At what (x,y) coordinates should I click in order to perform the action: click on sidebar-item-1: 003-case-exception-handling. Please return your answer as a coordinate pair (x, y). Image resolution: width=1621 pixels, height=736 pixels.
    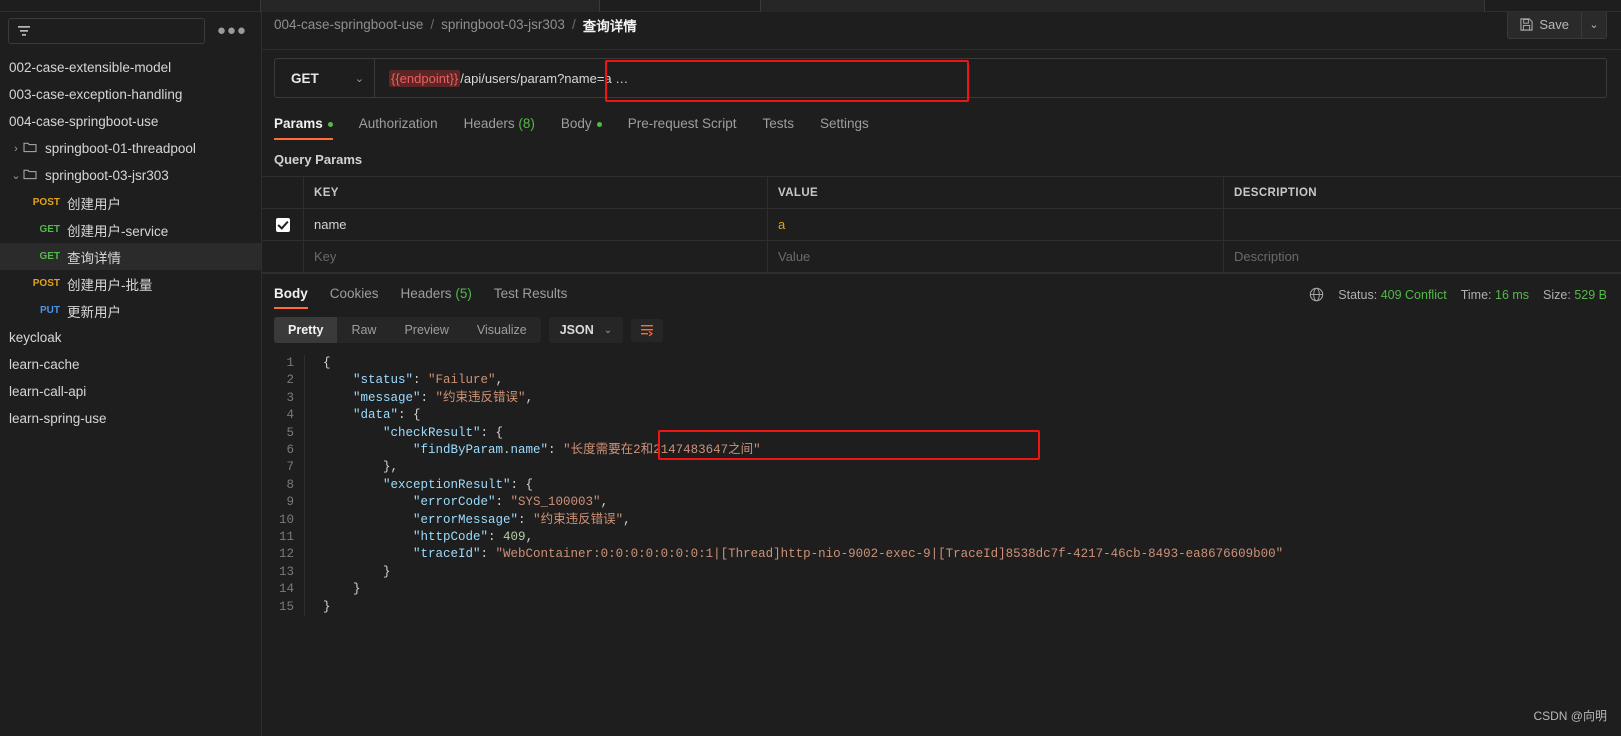
    Looking at the image, I should click on (130, 94).